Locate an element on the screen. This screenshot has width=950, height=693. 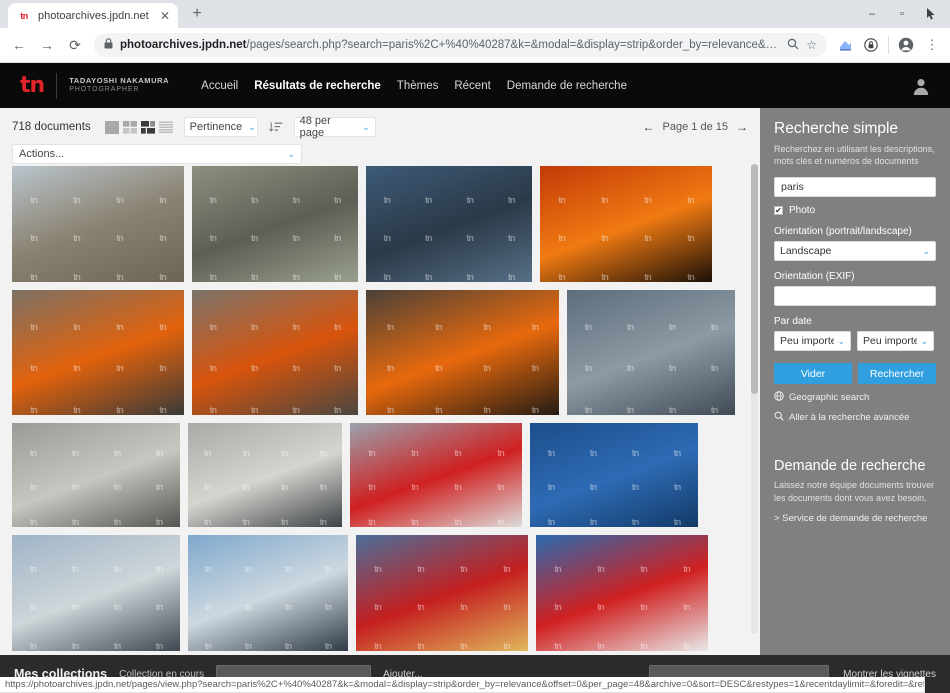
orientation-select: Landscape ⌄ is located at coordinates (855, 251).